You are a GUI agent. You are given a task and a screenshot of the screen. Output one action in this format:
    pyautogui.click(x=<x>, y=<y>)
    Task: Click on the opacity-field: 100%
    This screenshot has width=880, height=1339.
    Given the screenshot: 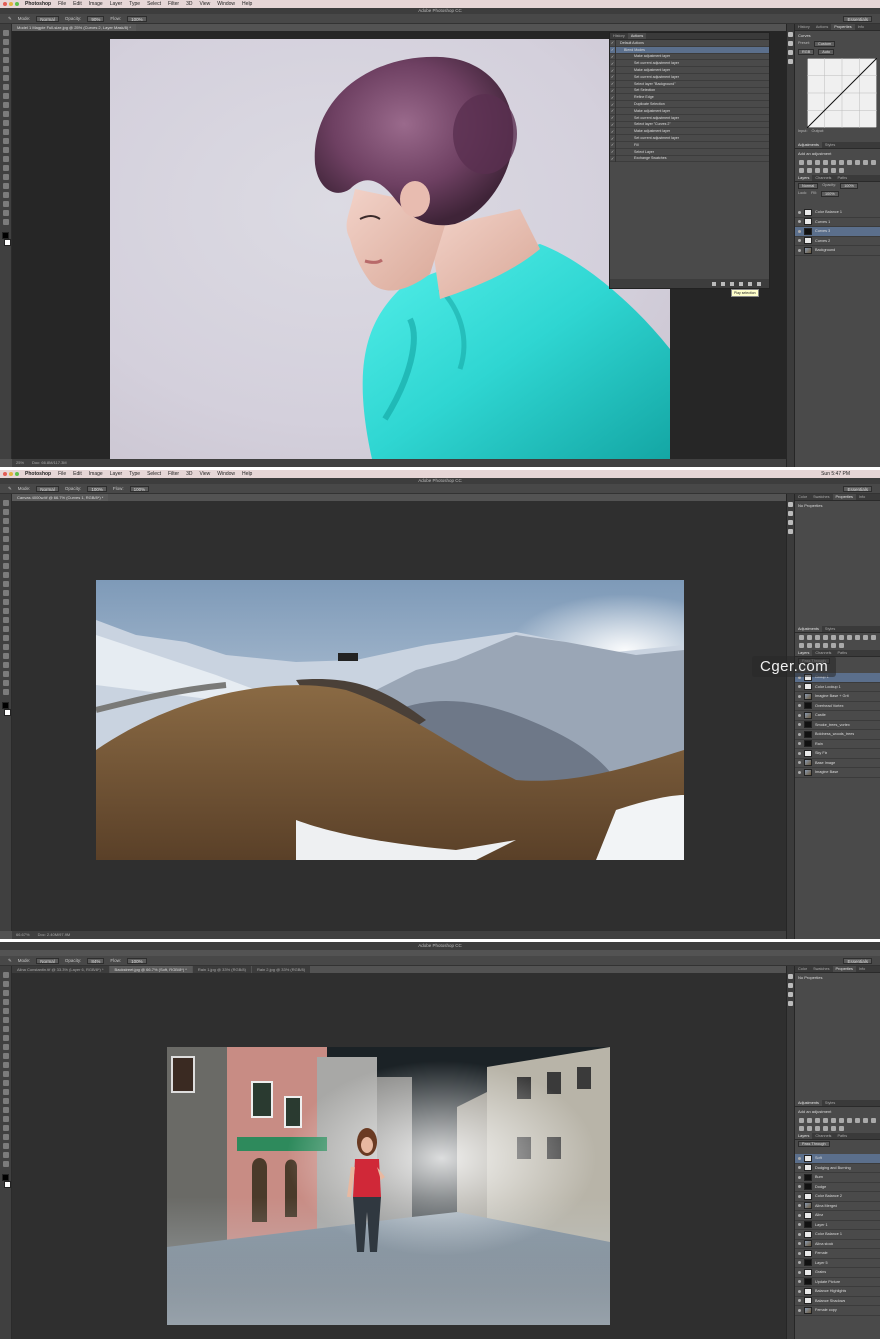 What is the action you would take?
    pyautogui.click(x=97, y=488)
    